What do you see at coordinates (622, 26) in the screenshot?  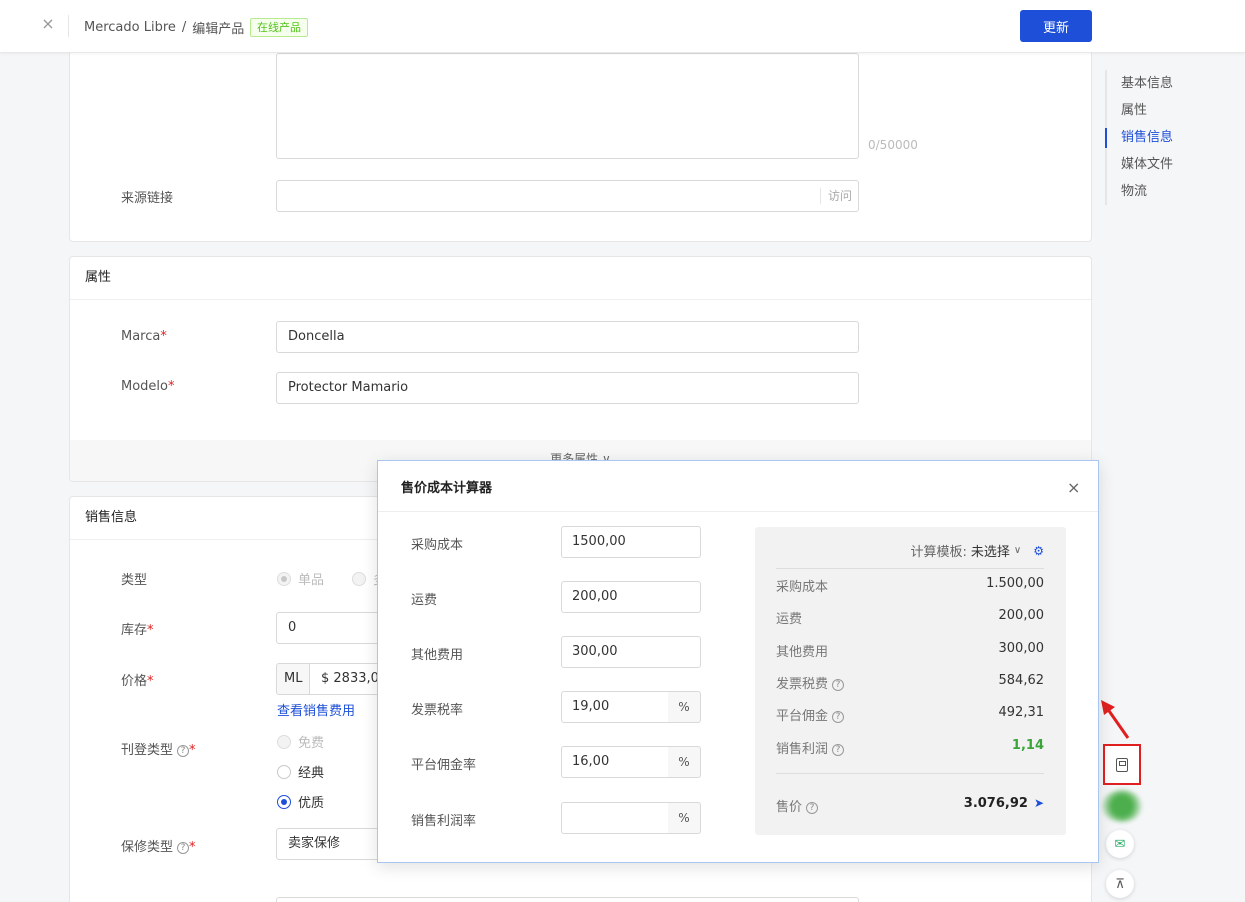 I see `top-bar: × Mercado Libre / 编辑产品 在线产品 更新` at bounding box center [622, 26].